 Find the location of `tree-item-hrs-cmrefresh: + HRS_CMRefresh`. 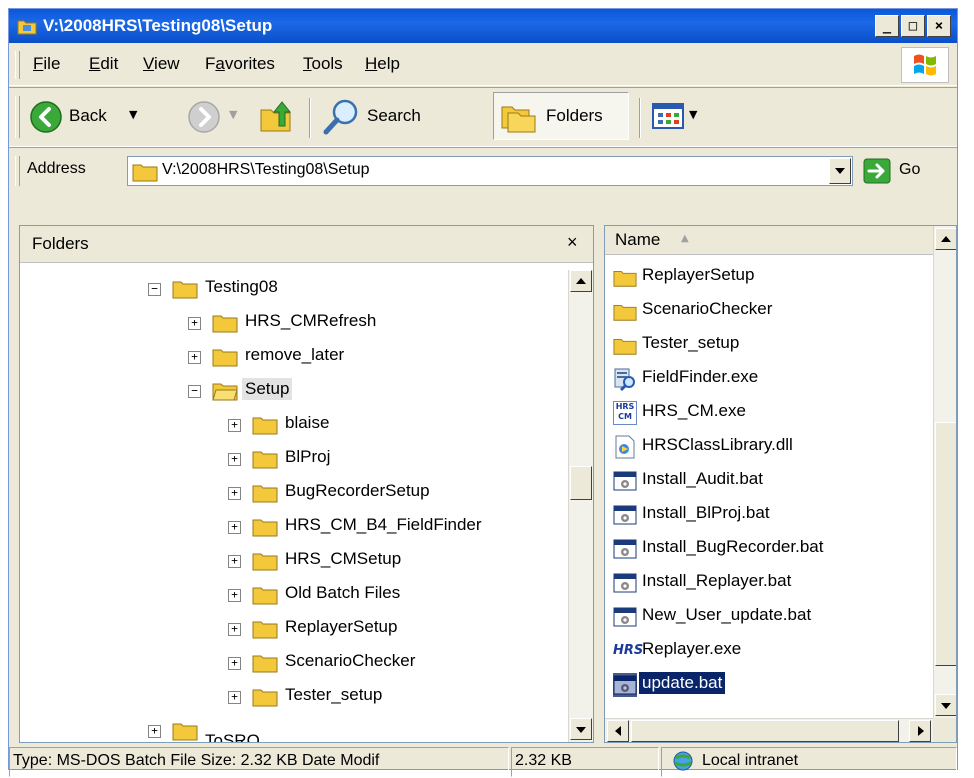

tree-item-hrs-cmrefresh: + HRS_CMRefresh is located at coordinates (290, 323).